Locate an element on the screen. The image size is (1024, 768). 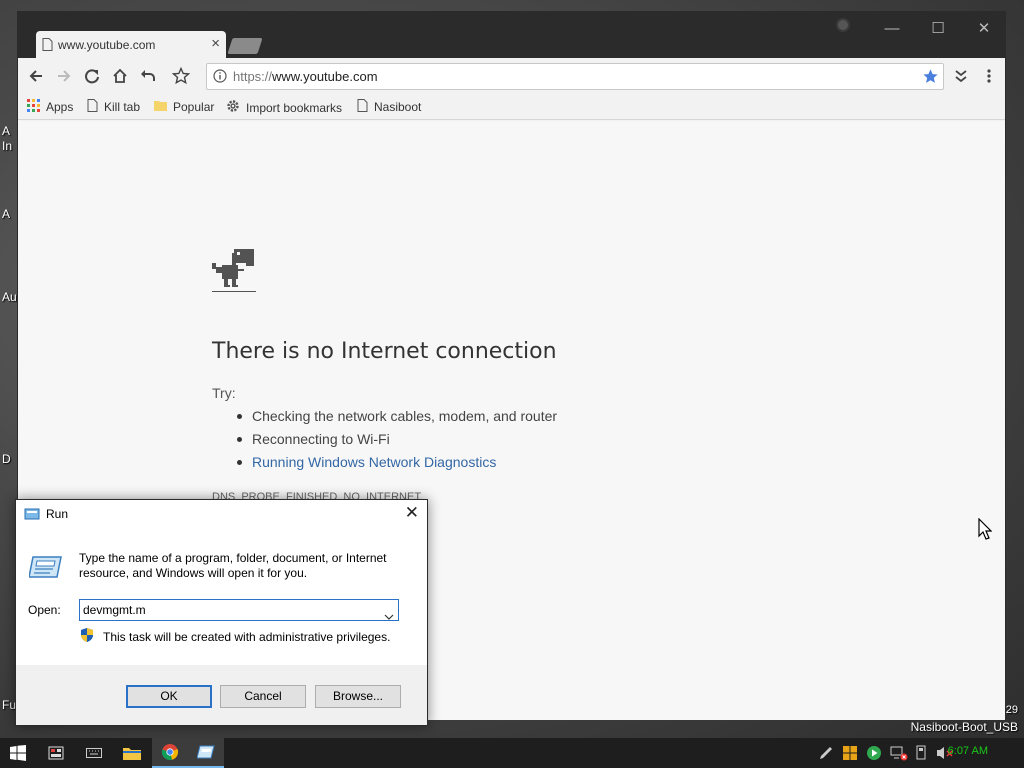
address-bar: https:// www.youtube.com is located at coordinates (575, 76).